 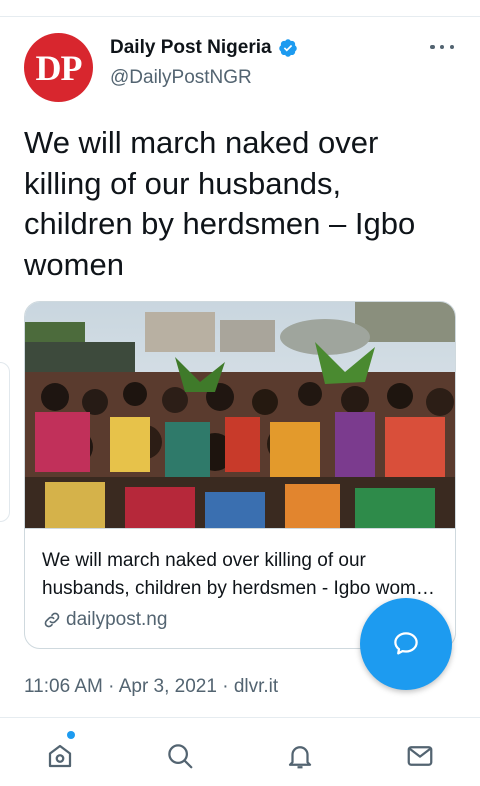 What do you see at coordinates (117, 619) in the screenshot?
I see `card-domain: dailypost.ng` at bounding box center [117, 619].